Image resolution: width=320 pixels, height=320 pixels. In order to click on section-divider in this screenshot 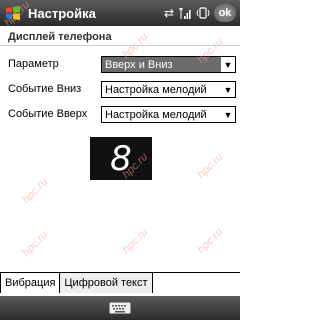, I will do `click(120, 45)`.